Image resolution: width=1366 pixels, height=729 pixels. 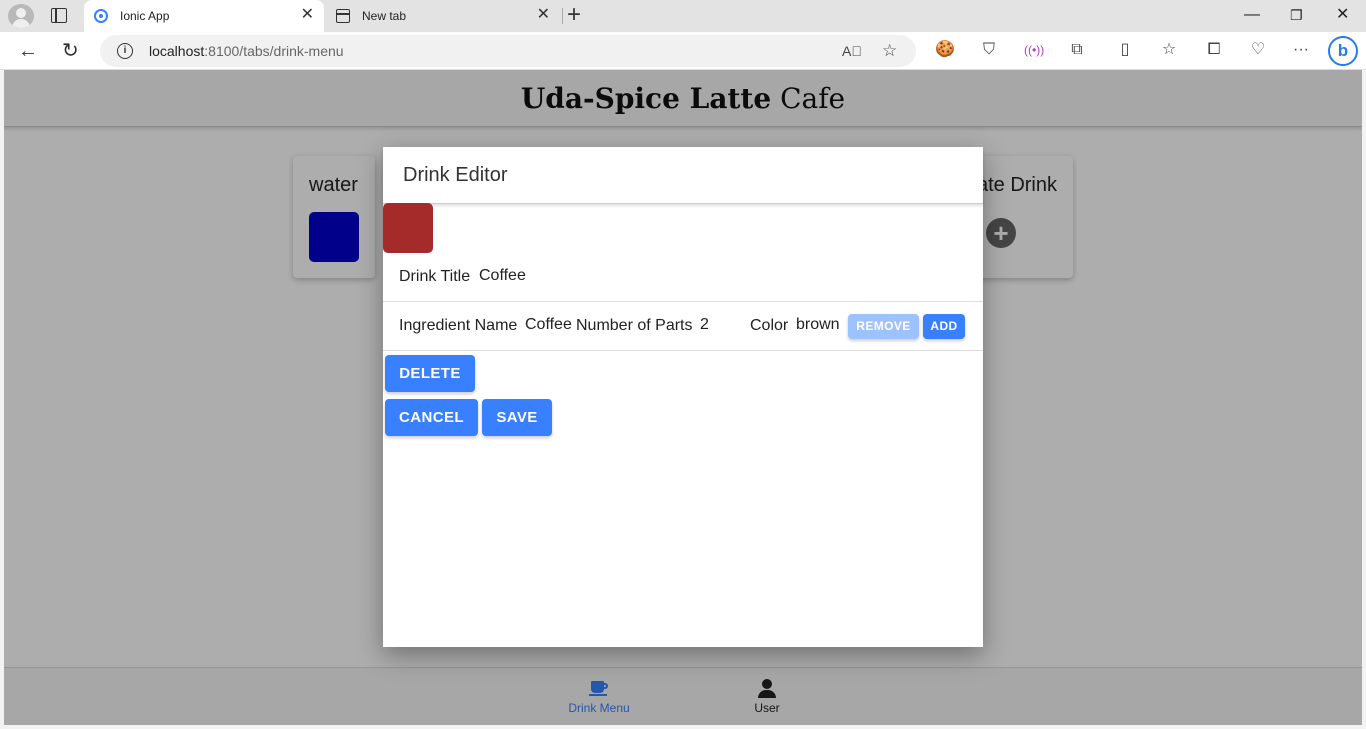 What do you see at coordinates (1252, 15) in the screenshot?
I see `minimize-icon: —` at bounding box center [1252, 15].